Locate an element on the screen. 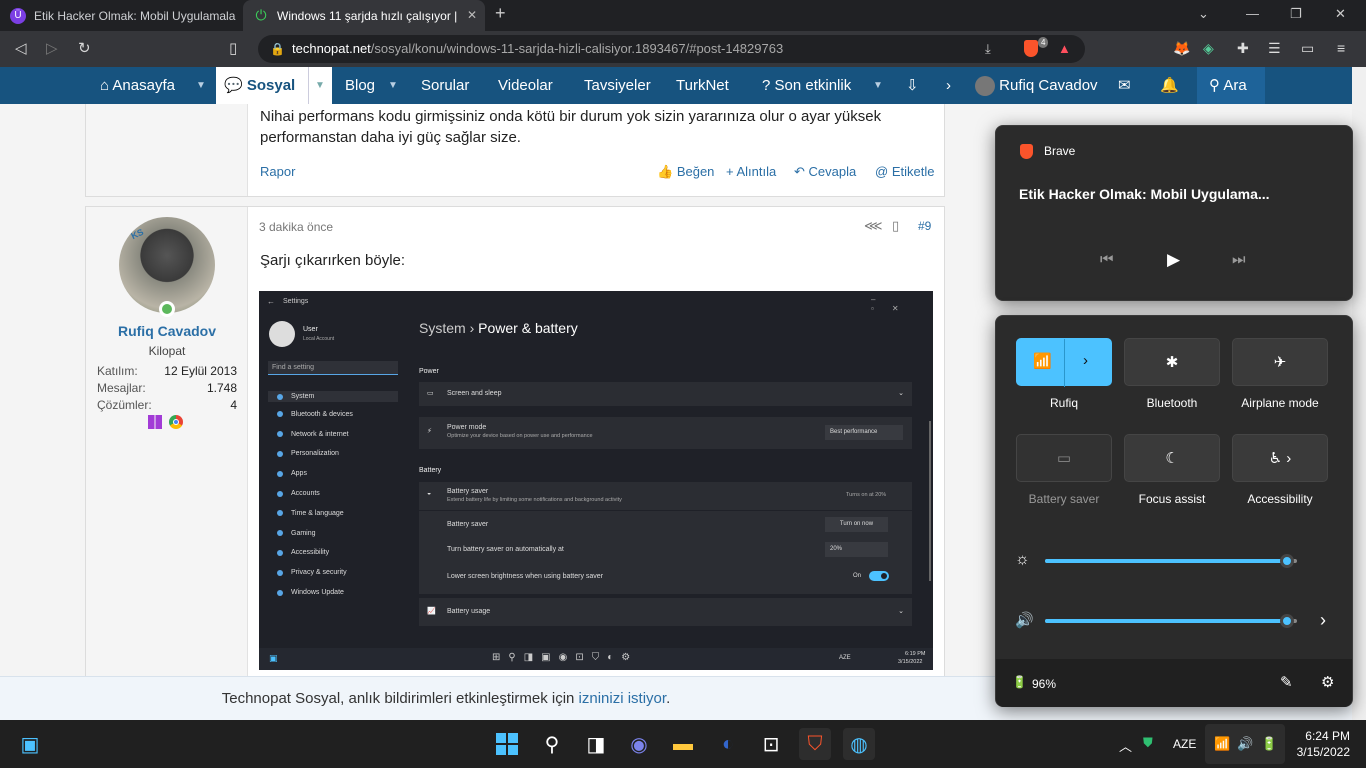 The width and height of the screenshot is (1366, 768). page-scrollbar is located at coordinates (1359, 393).